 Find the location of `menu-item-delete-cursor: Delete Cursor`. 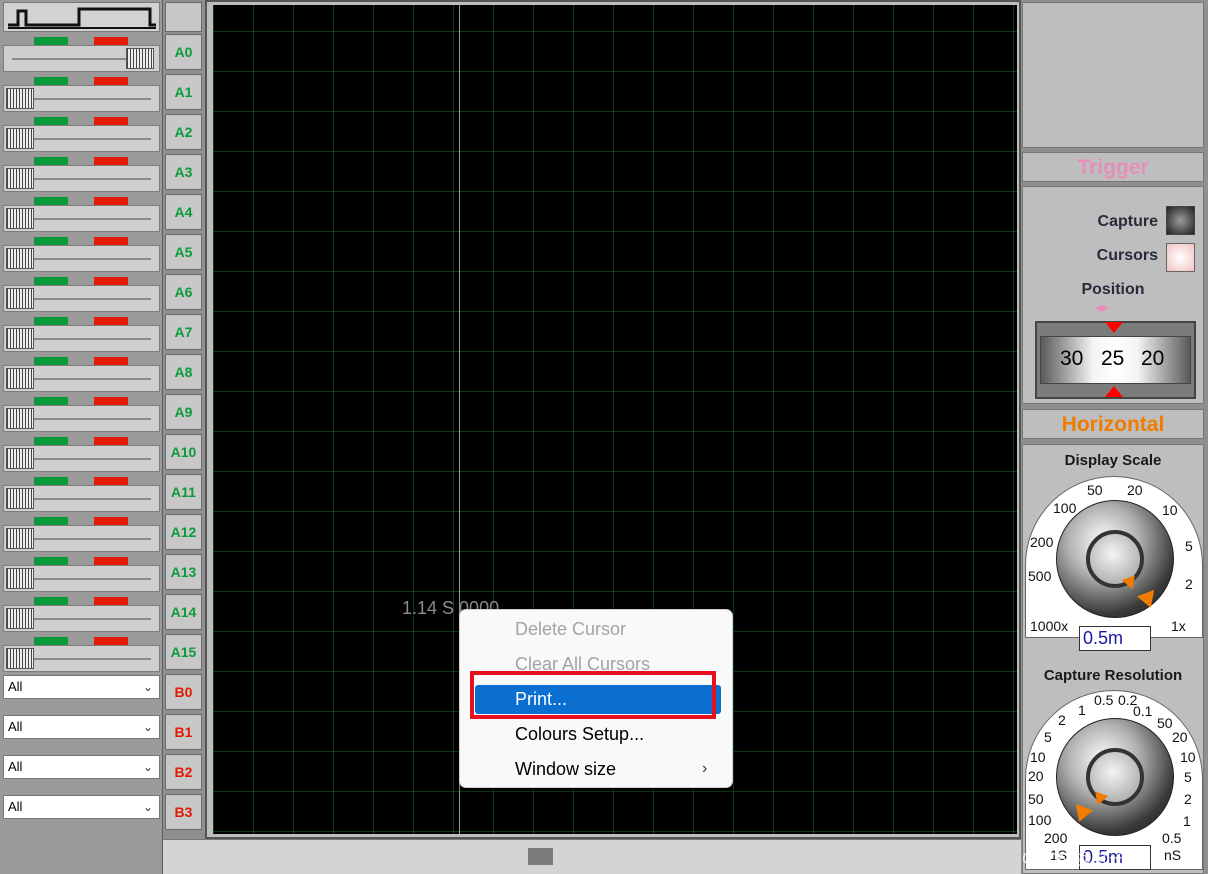

menu-item-delete-cursor: Delete Cursor is located at coordinates (598, 629).